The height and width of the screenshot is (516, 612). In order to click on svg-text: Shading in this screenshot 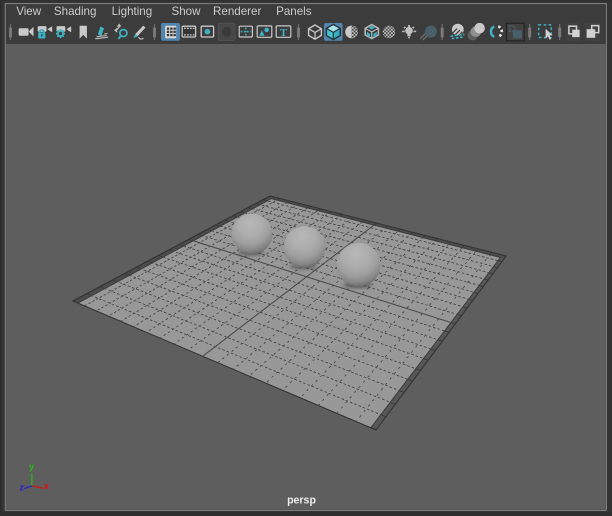, I will do `click(75, 11)`.